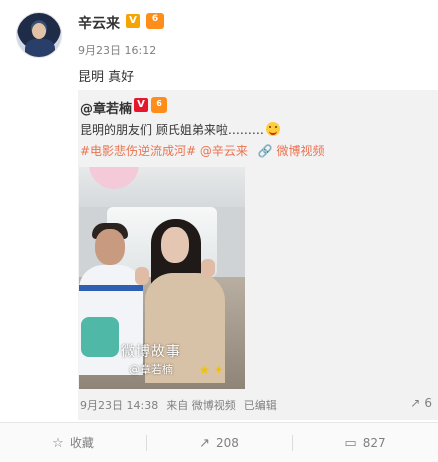 Image resolution: width=438 pixels, height=462 pixels. I want to click on video-watermark: 微博故事, so click(151, 352).